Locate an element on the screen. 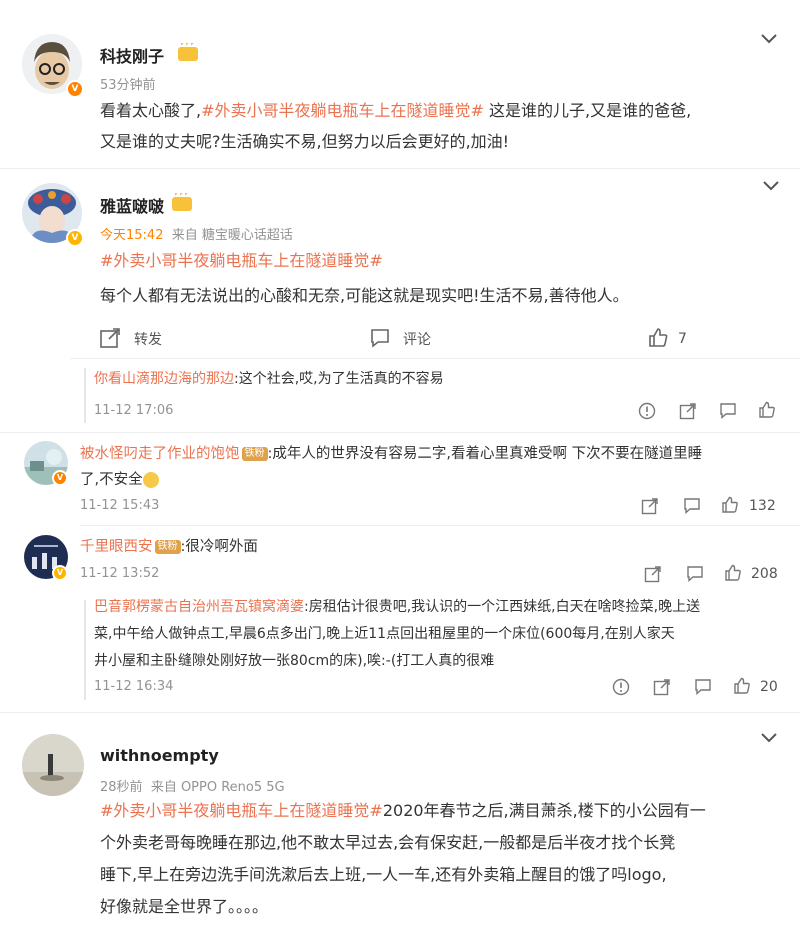 The width and height of the screenshot is (800, 941). post-body: 每个人都有无法说出的心酸和无奈,可能这就是现实吧!生活不易,善待他人。 is located at coordinates (364, 295).